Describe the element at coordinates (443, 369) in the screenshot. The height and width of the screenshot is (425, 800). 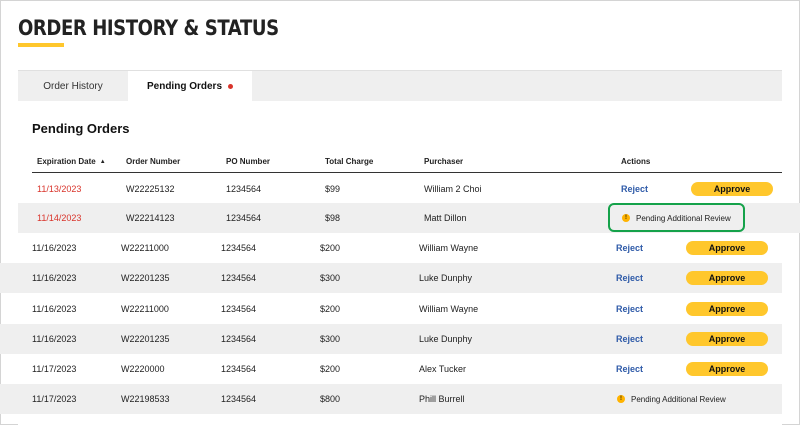
I see `purchaser-cell: Alex Tucker` at that location.